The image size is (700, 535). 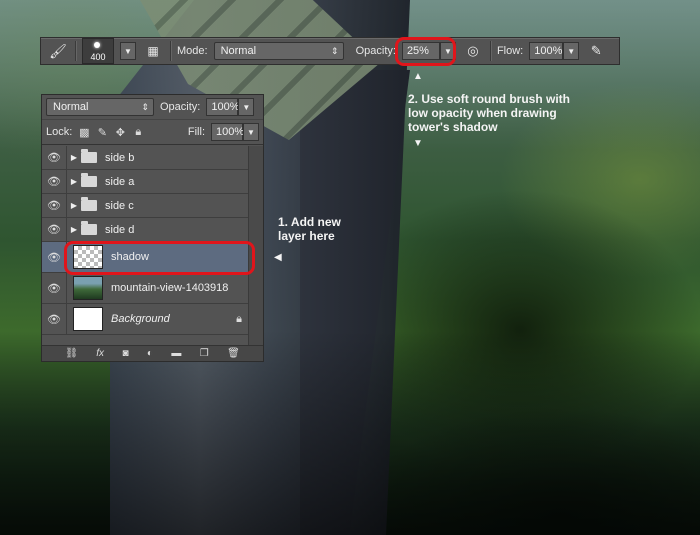 What do you see at coordinates (192, 51) in the screenshot?
I see `mode-label: Mode:` at bounding box center [192, 51].